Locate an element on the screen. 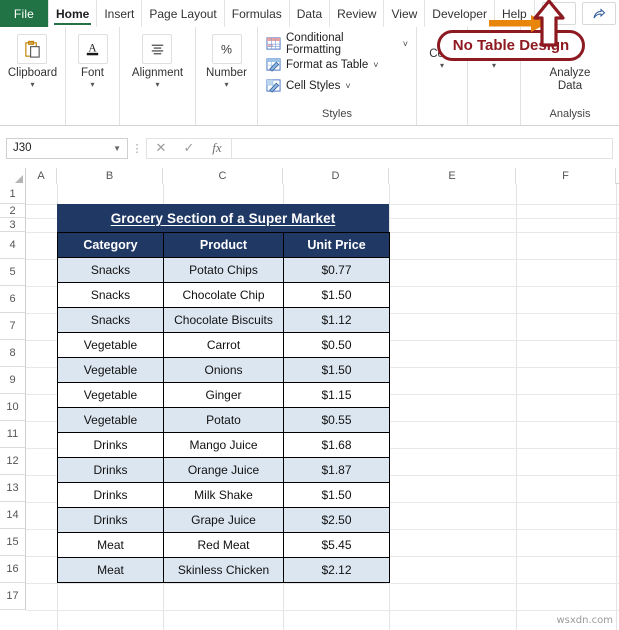 This screenshot has height=630, width=619. tab-developer: Developer is located at coordinates (460, 13).